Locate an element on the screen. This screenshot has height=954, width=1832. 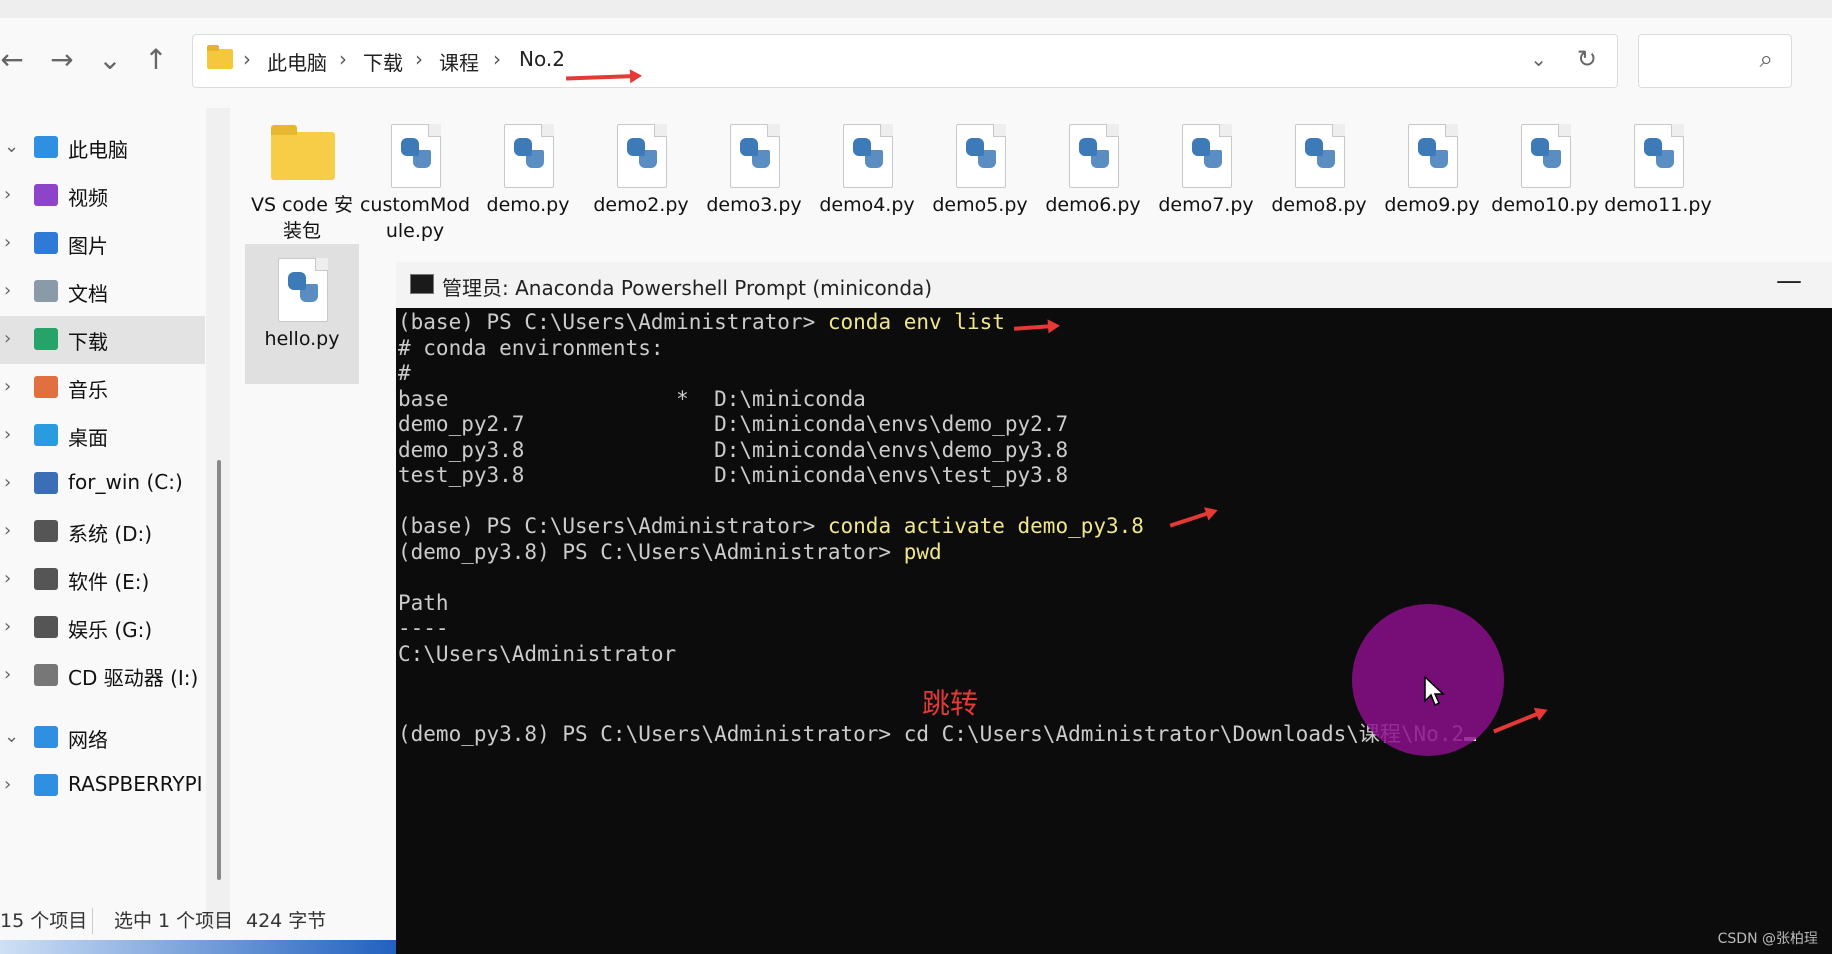
up-button: ↑ is located at coordinates (156, 60).